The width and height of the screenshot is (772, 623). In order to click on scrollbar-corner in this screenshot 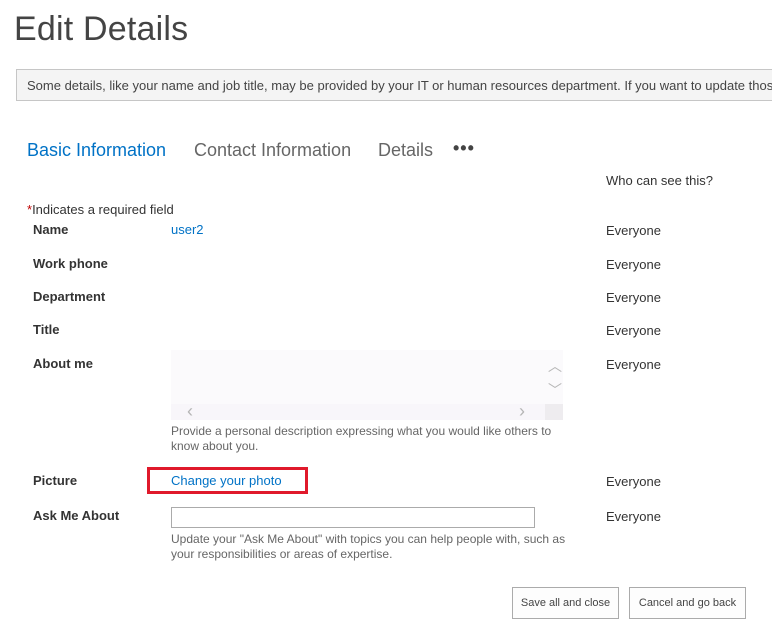, I will do `click(554, 412)`.